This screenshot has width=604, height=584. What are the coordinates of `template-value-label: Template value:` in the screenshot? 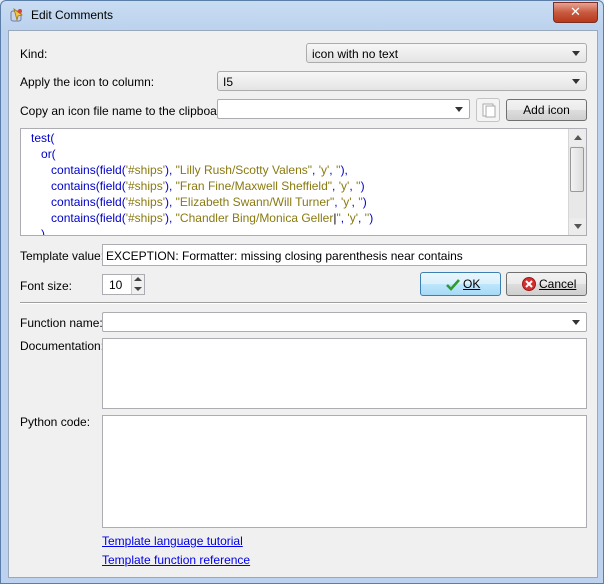 It's located at (62, 256).